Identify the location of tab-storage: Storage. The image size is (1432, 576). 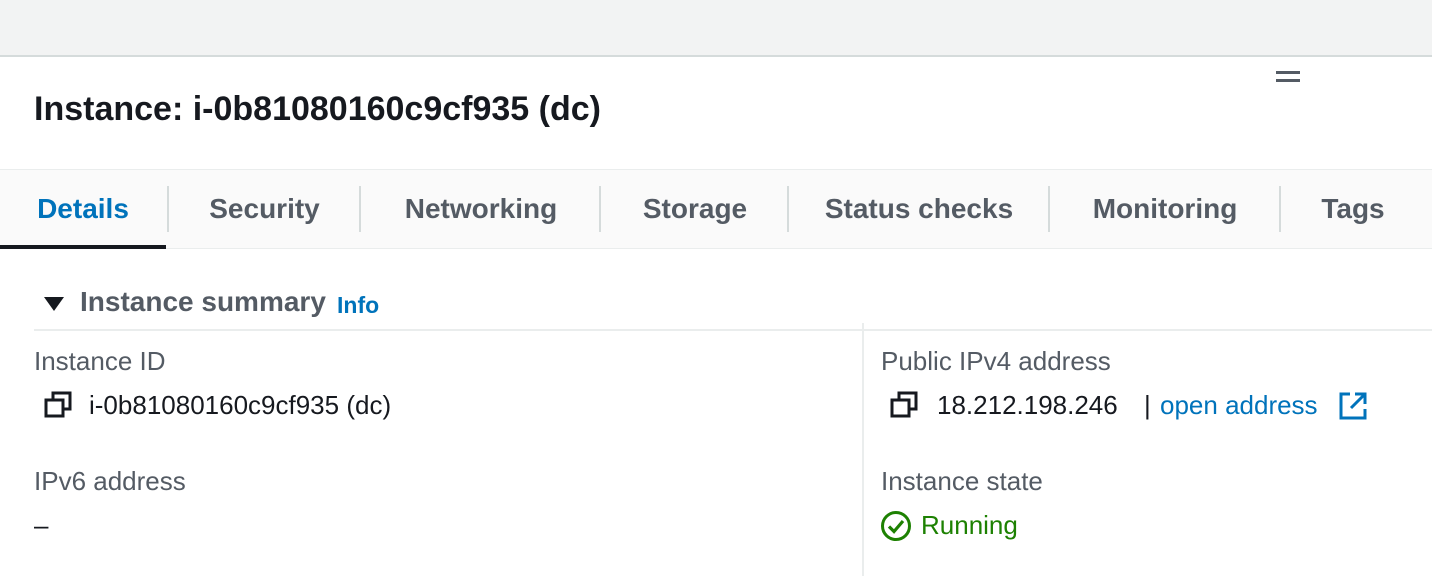
(695, 209).